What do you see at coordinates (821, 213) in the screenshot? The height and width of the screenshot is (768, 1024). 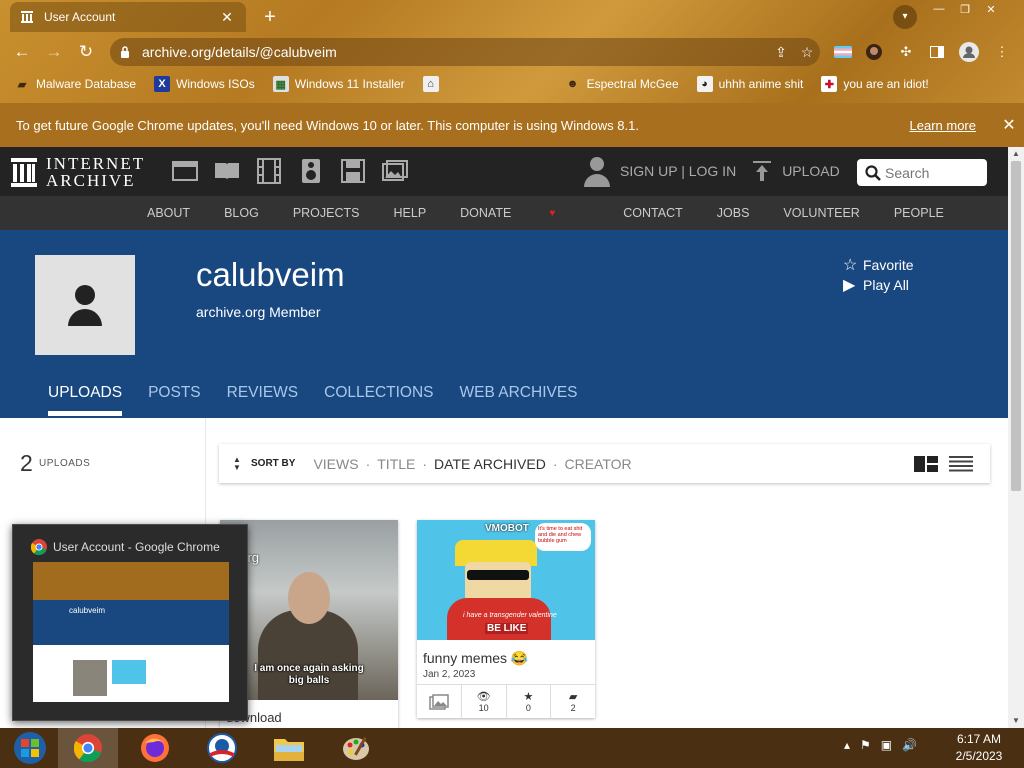 I see `nav-volunteer: VOLUNTEER` at bounding box center [821, 213].